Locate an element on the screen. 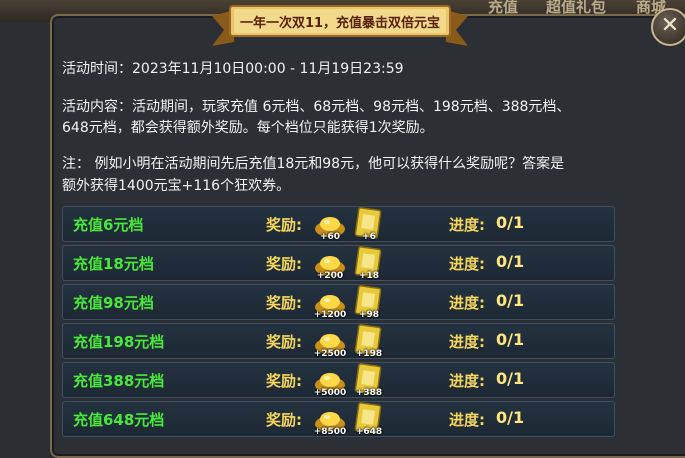 This screenshot has width=685, height=458. carnival-ticket-icon: +648 is located at coordinates (369, 419).